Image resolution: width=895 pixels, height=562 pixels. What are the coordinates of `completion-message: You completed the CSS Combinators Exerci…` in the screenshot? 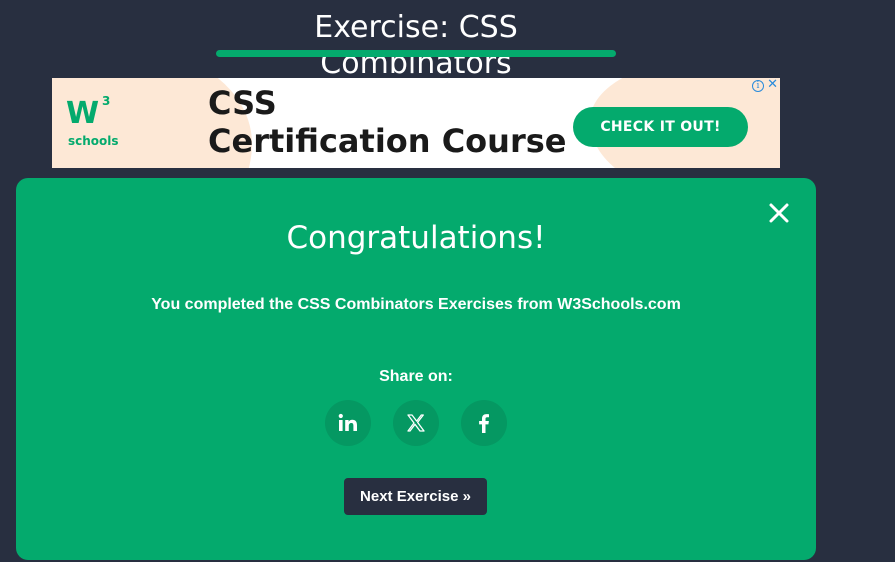 It's located at (416, 304).